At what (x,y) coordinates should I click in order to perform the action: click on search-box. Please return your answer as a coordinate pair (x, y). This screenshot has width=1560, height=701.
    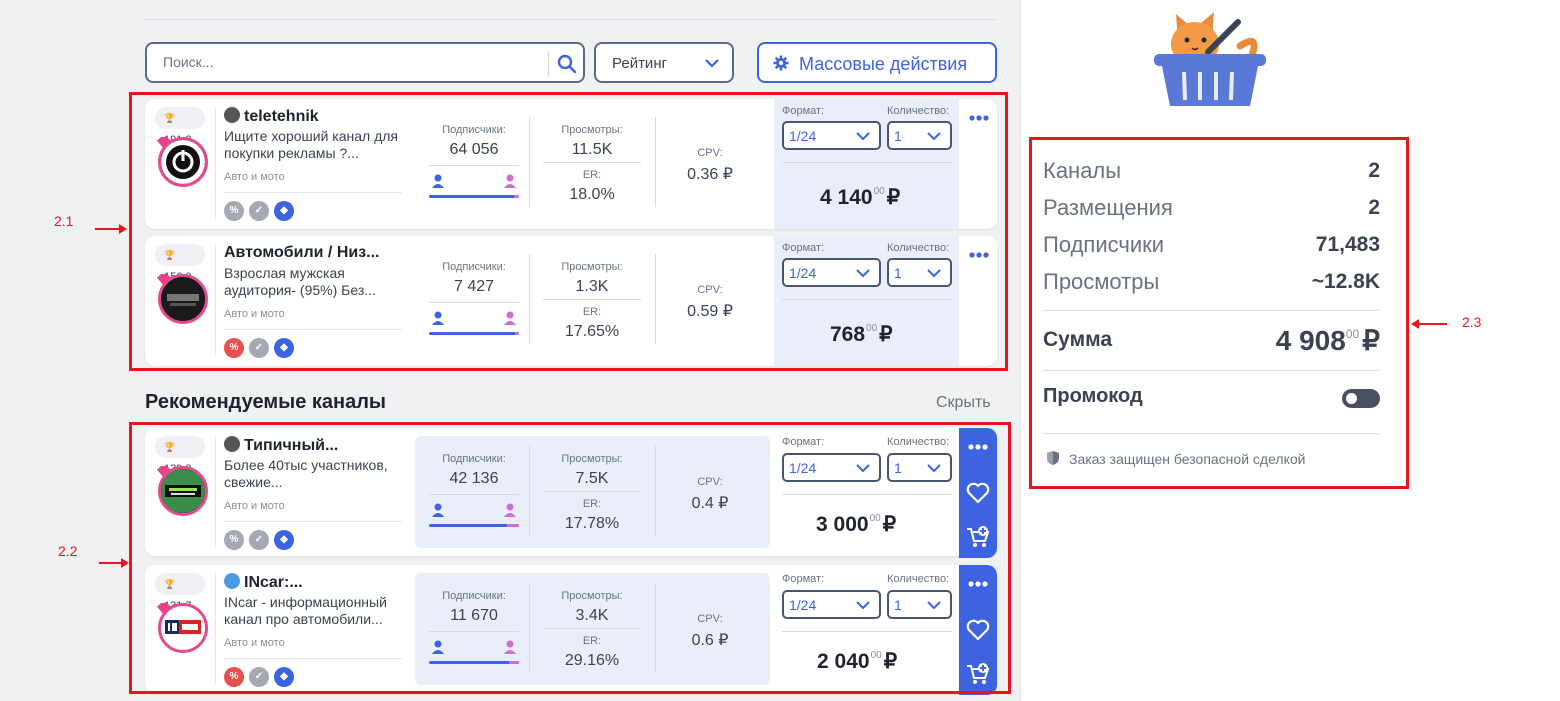
    Looking at the image, I should click on (365, 62).